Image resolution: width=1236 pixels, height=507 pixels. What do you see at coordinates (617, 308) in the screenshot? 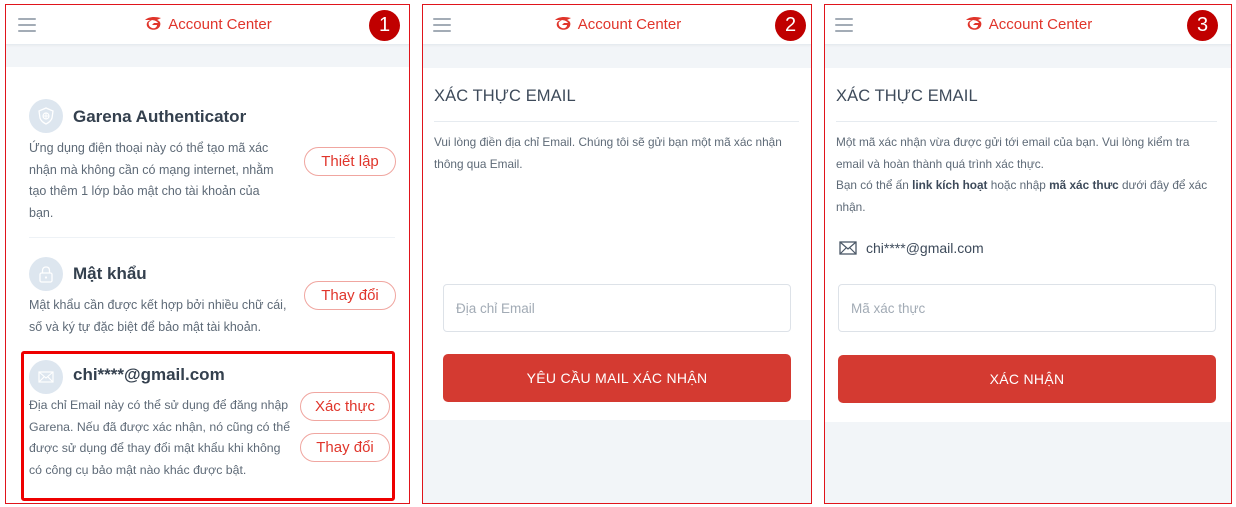
I see `email-address-input` at bounding box center [617, 308].